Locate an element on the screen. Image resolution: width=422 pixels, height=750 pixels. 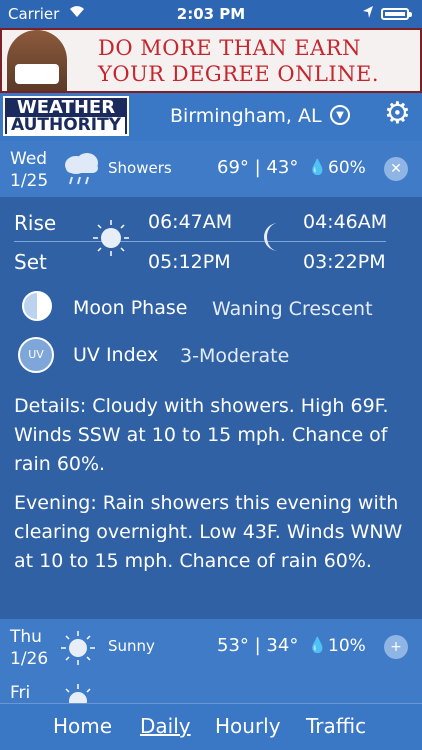
collapse-button: ✕ is located at coordinates (396, 169).